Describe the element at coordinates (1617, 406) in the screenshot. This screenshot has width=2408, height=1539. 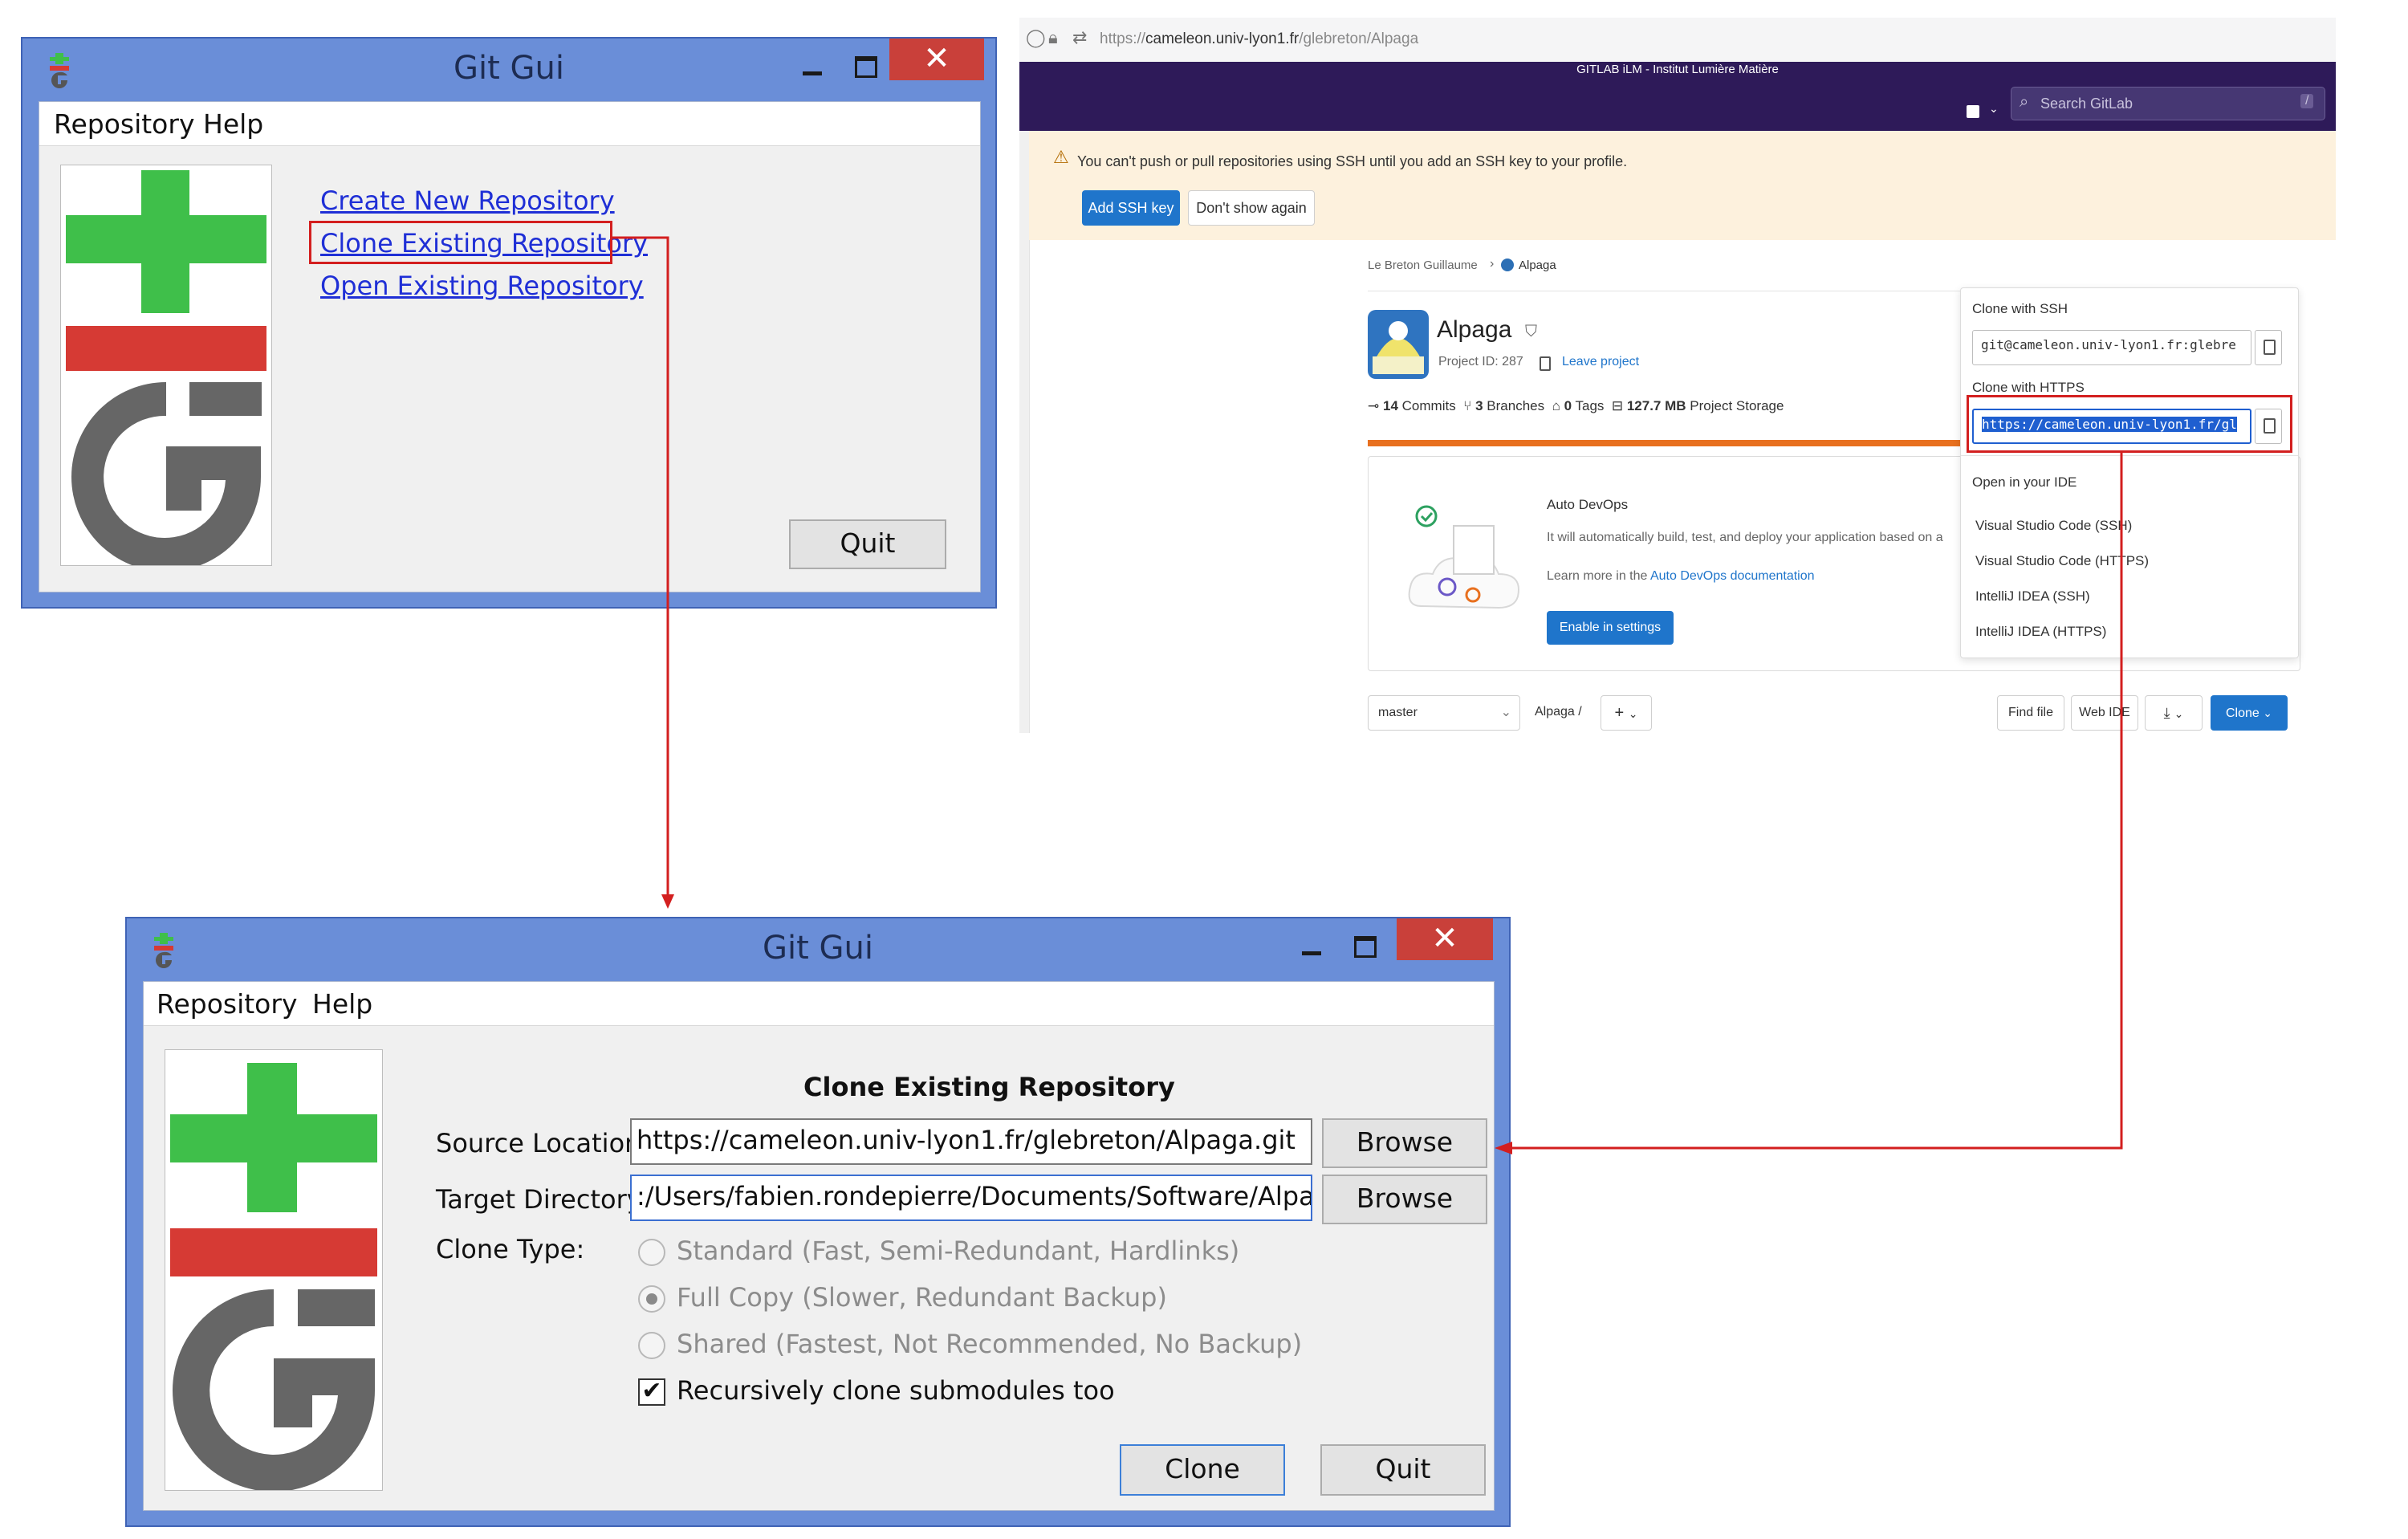
I see `storage-icon: ⊟` at that location.